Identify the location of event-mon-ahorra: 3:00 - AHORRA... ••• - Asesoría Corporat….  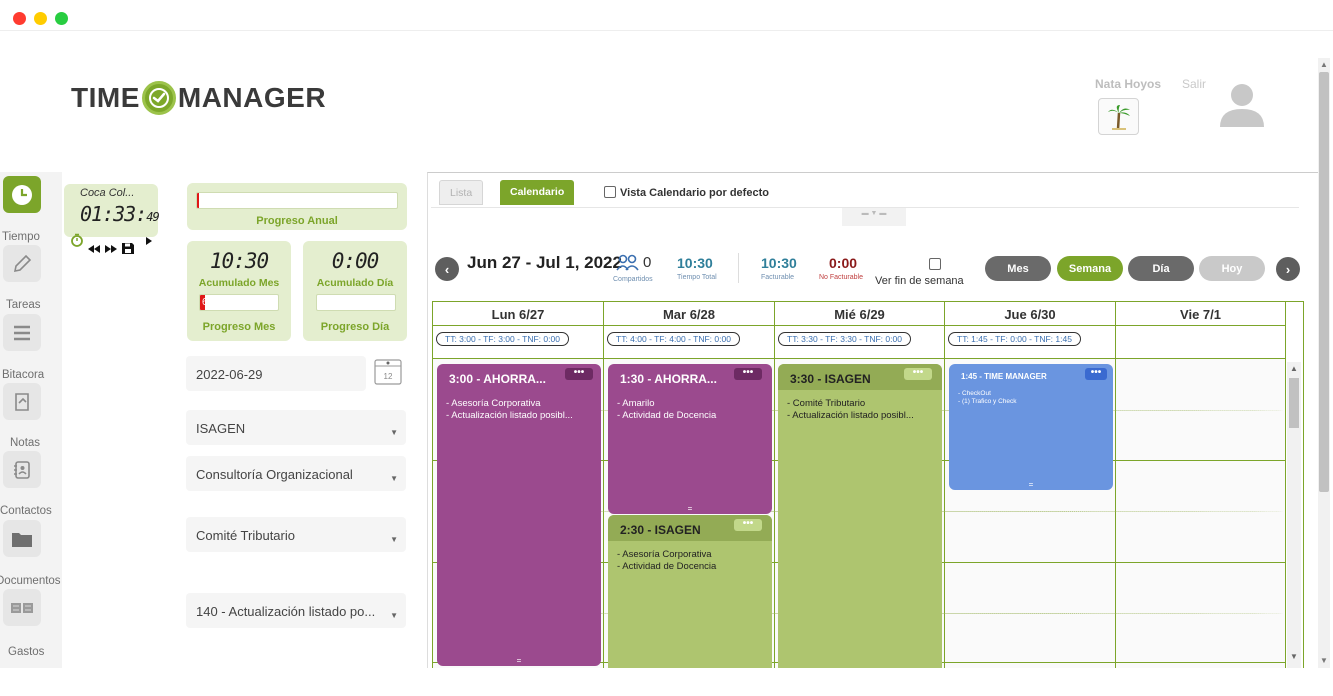
(519, 515).